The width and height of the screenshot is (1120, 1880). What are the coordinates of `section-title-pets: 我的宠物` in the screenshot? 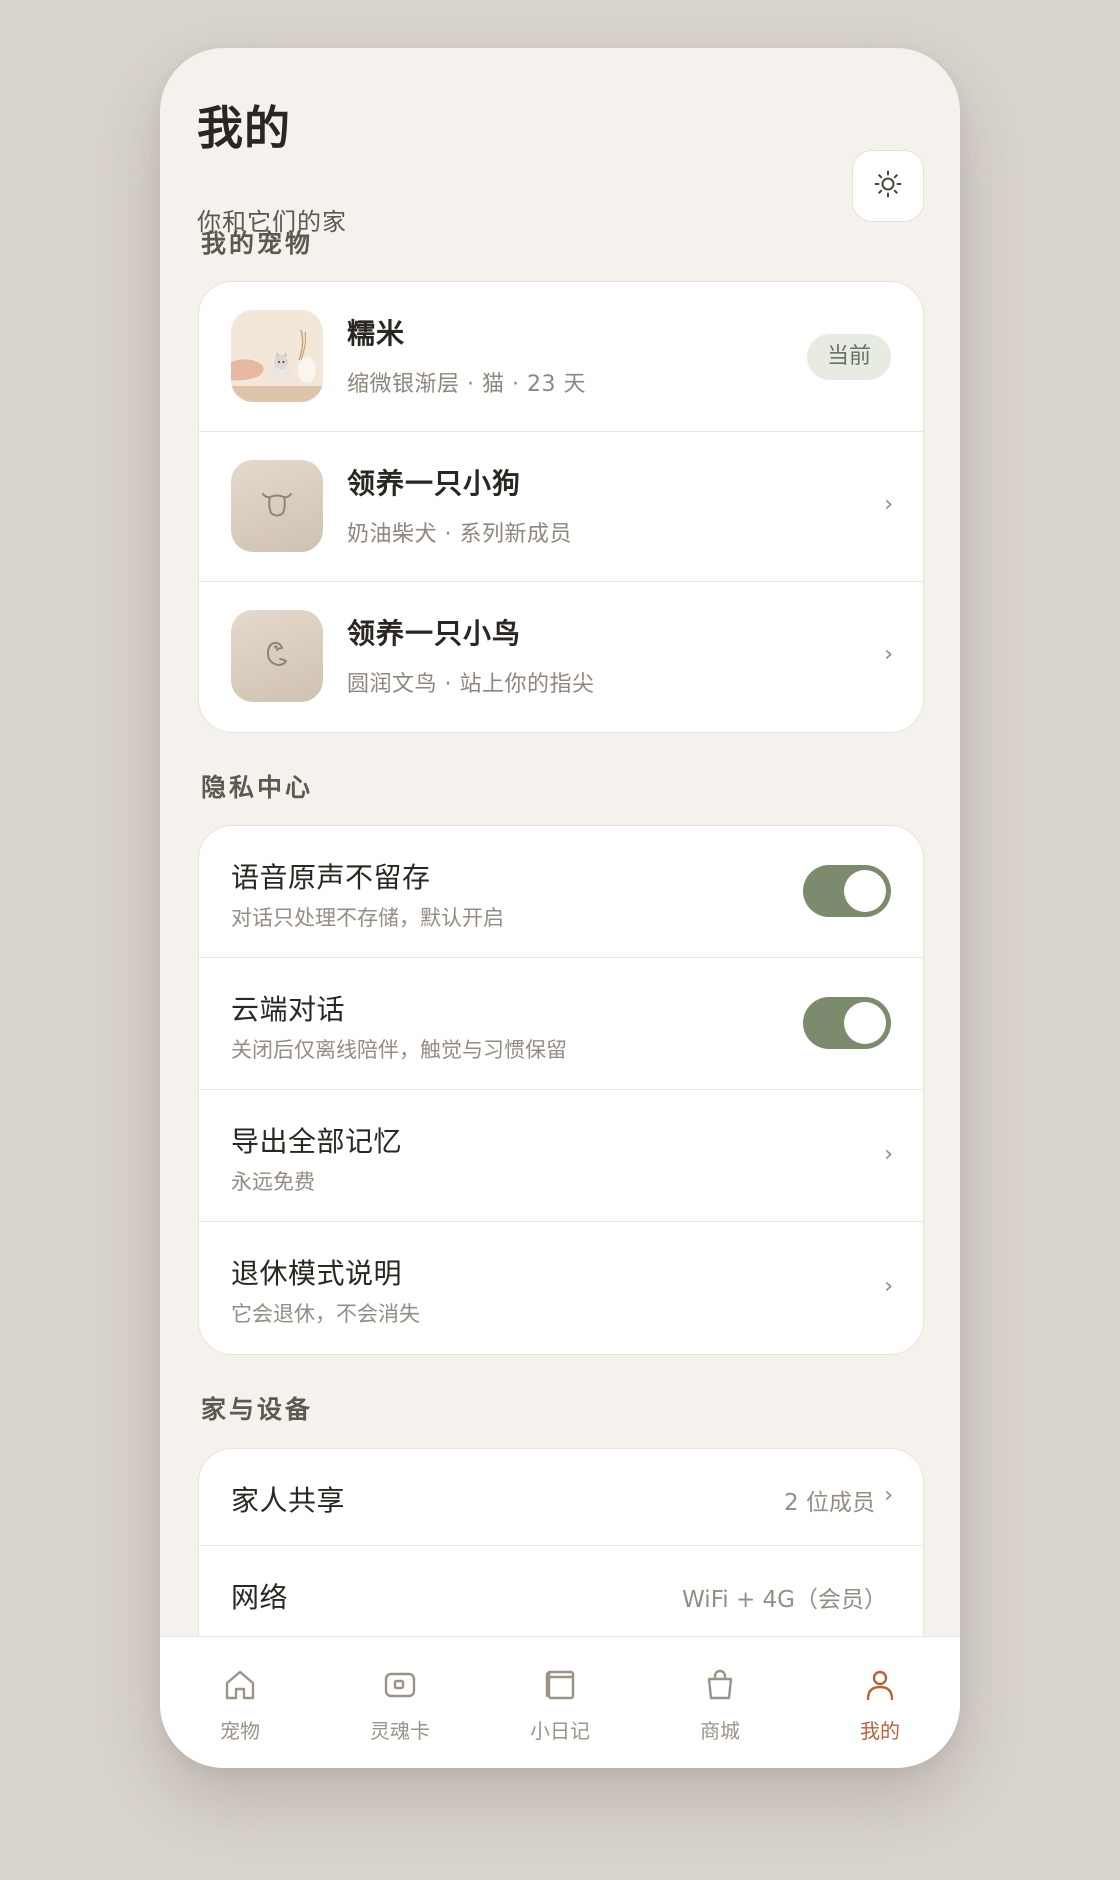 It's located at (257, 243).